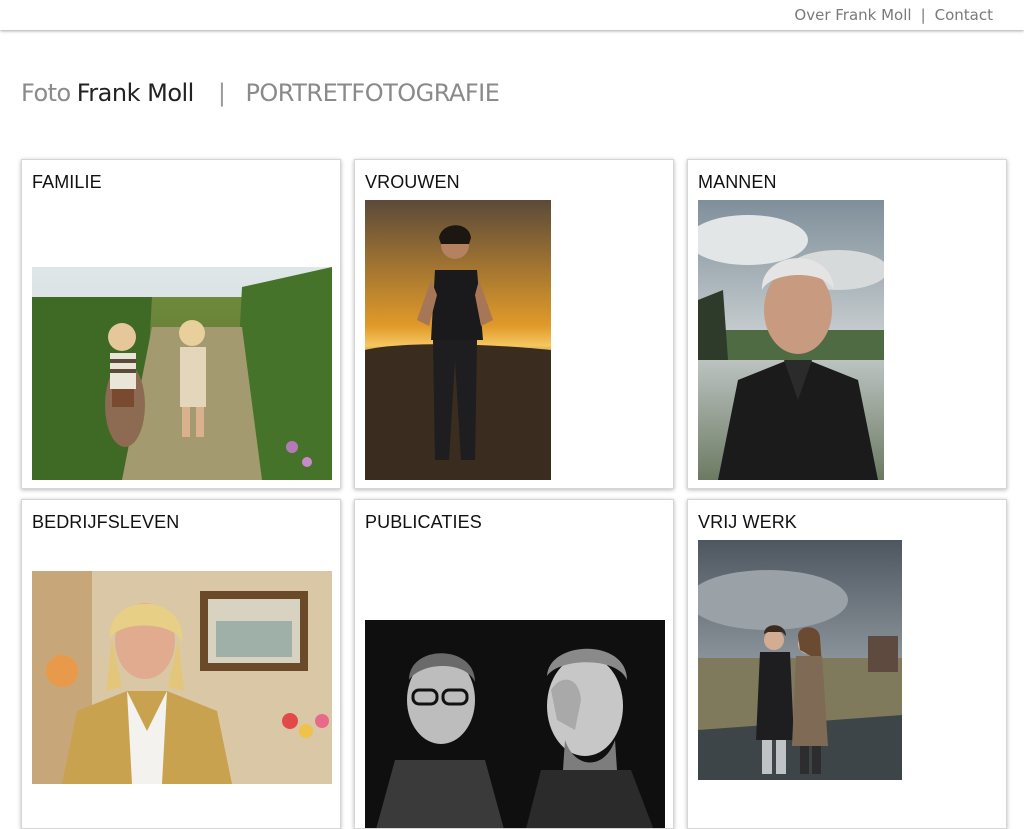 This screenshot has height=829, width=1024. I want to click on site-header: Foto Frank Moll | PORTRETFOTOGRAFIE, so click(260, 93).